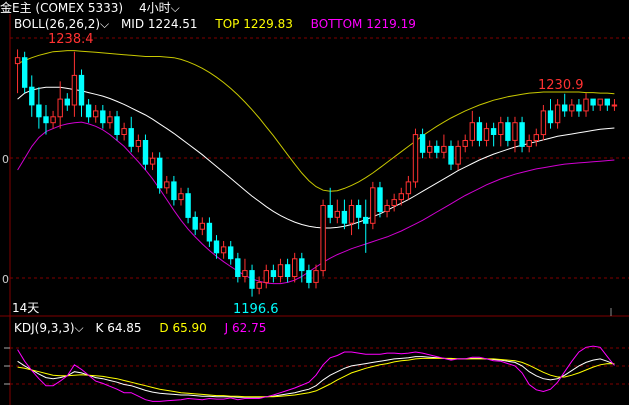 The image size is (629, 405). I want to click on kdj-indicator-name: KDJ(9,3,3)⌵, so click(49, 328).